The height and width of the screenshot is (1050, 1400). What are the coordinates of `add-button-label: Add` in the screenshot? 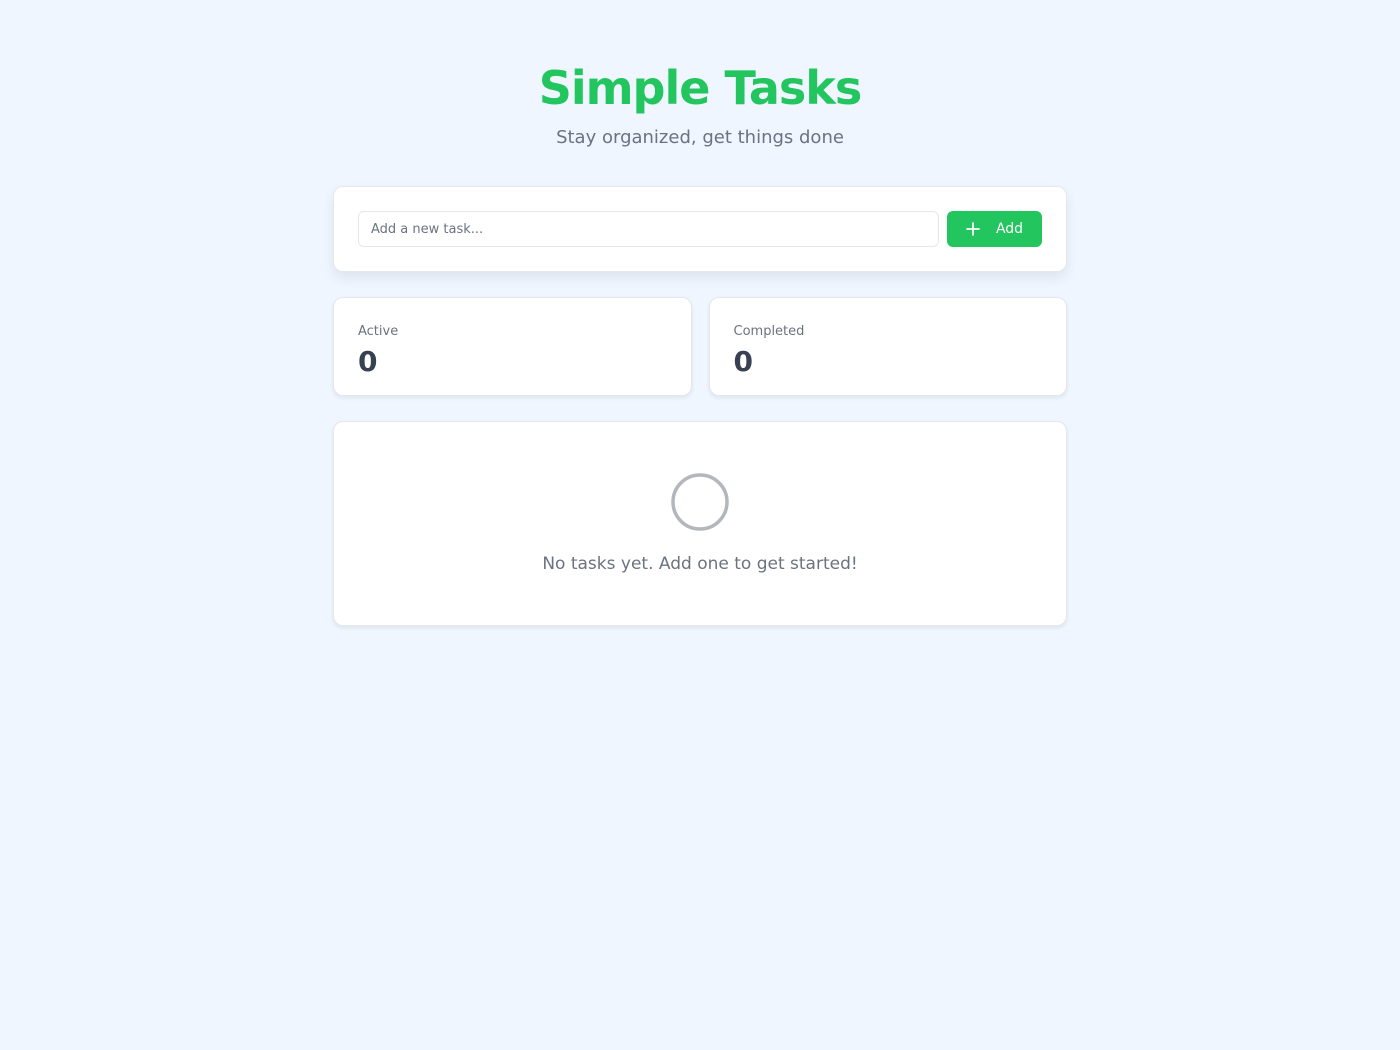 It's located at (1009, 229).